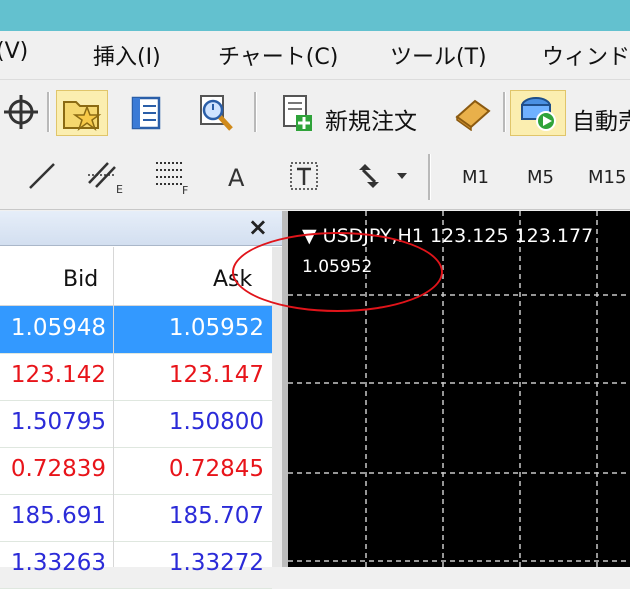 The width and height of the screenshot is (630, 589). I want to click on ask-price: 1.05952, so click(216, 328).